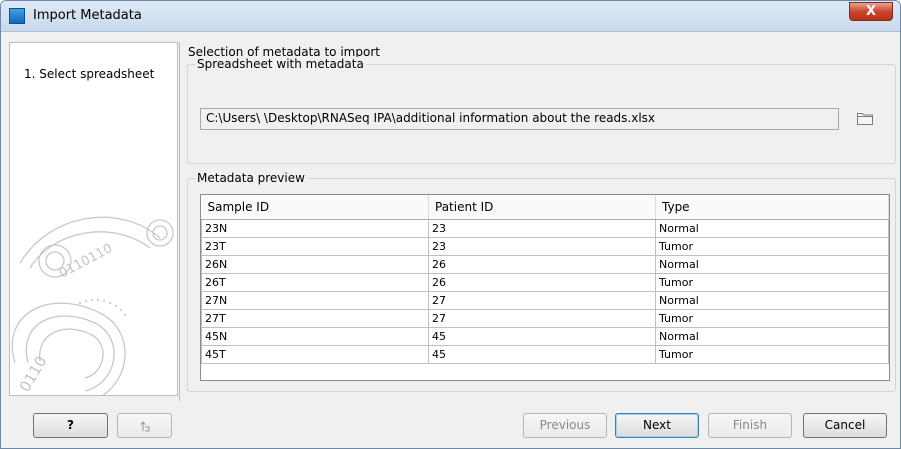 This screenshot has width=901, height=449. Describe the element at coordinates (315, 246) in the screenshot. I see `table-cell: 23T` at that location.